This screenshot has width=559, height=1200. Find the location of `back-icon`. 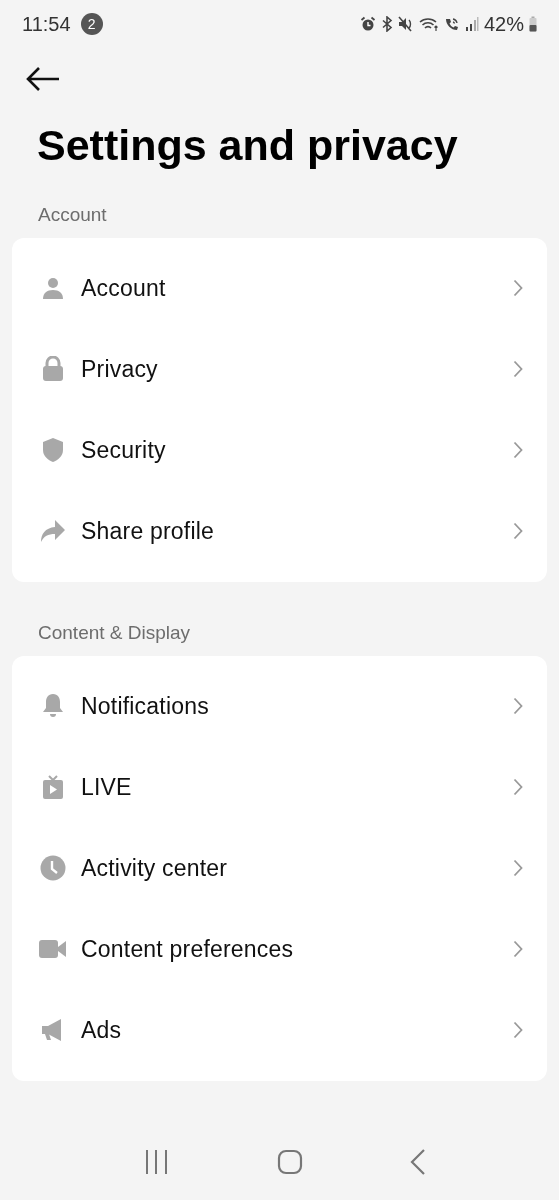

back-icon is located at coordinates (417, 1162).